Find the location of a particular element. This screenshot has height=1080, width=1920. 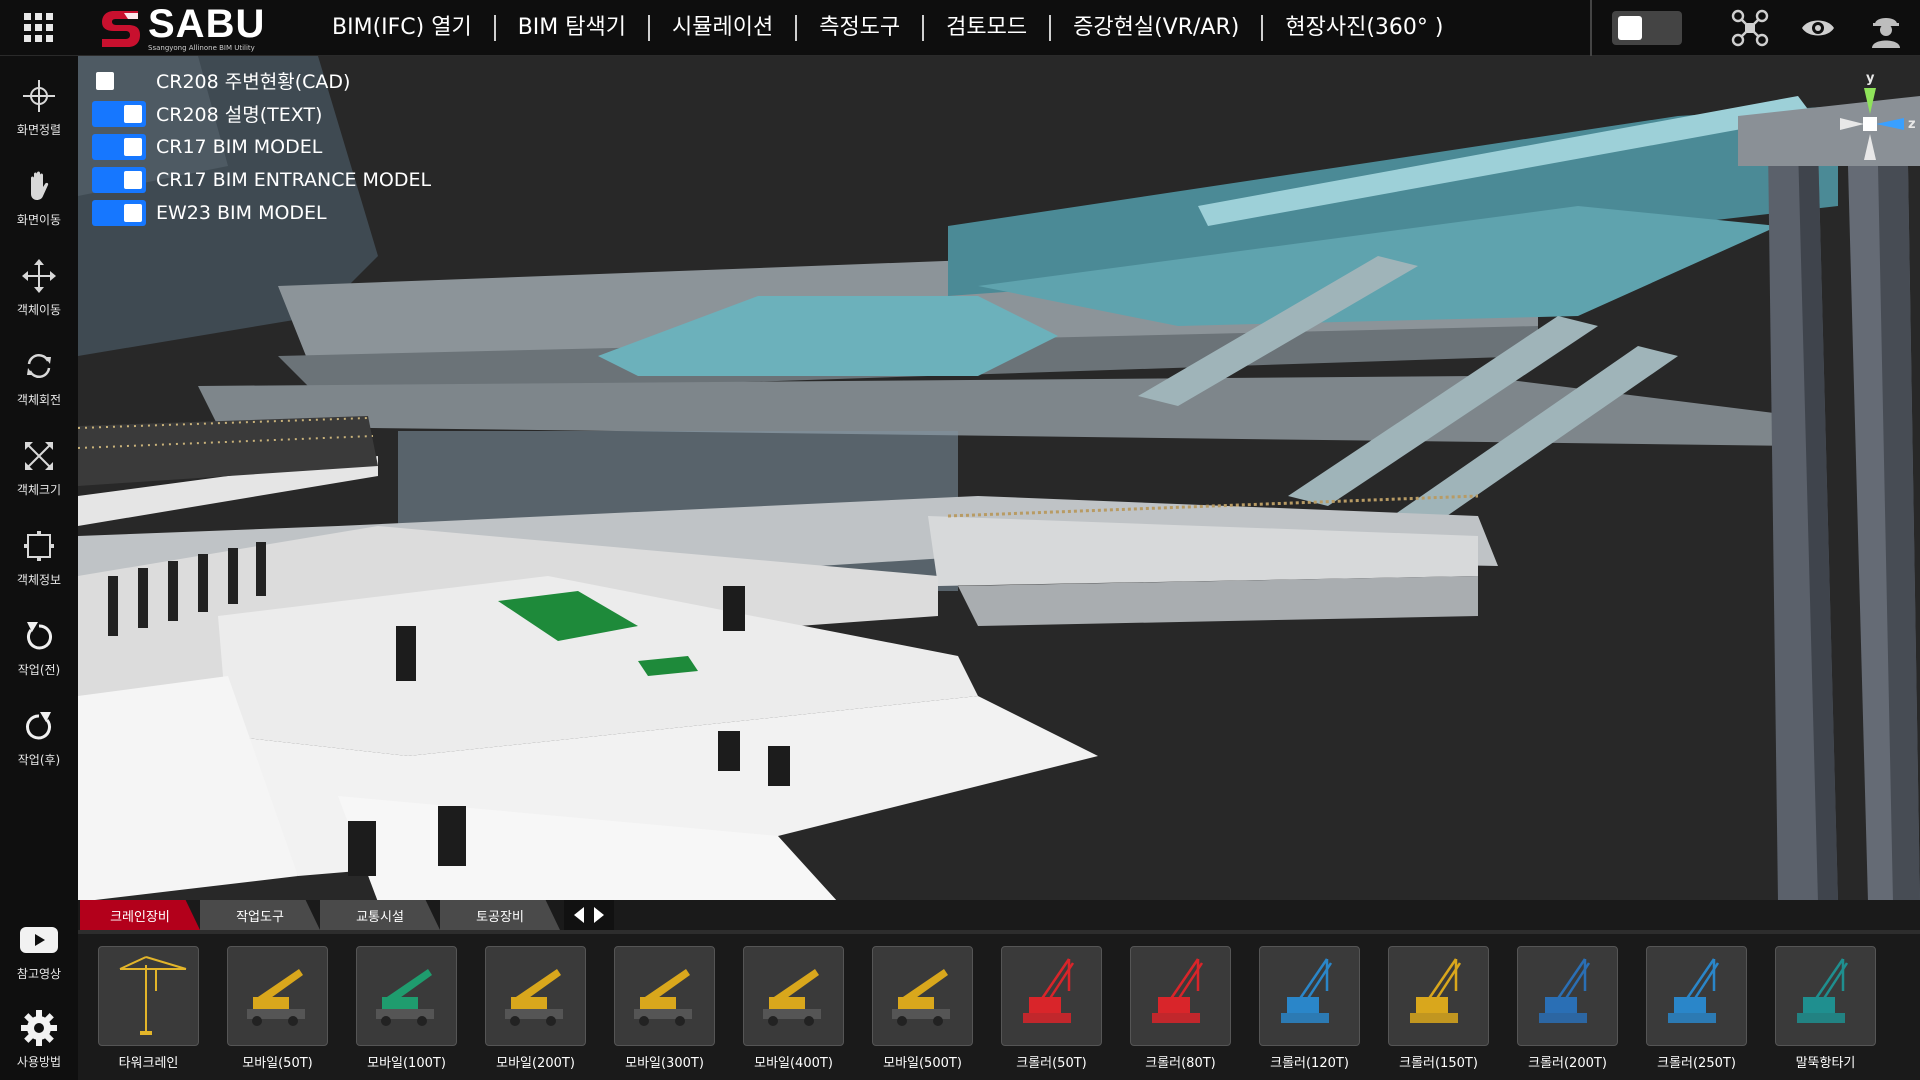

reference-video-button: 참고영상 is located at coordinates (39, 951).